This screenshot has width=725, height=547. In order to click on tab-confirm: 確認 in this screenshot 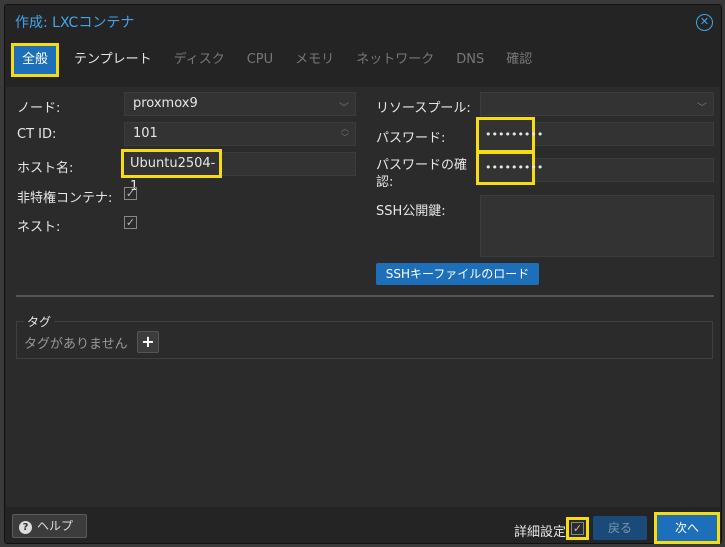, I will do `click(519, 59)`.